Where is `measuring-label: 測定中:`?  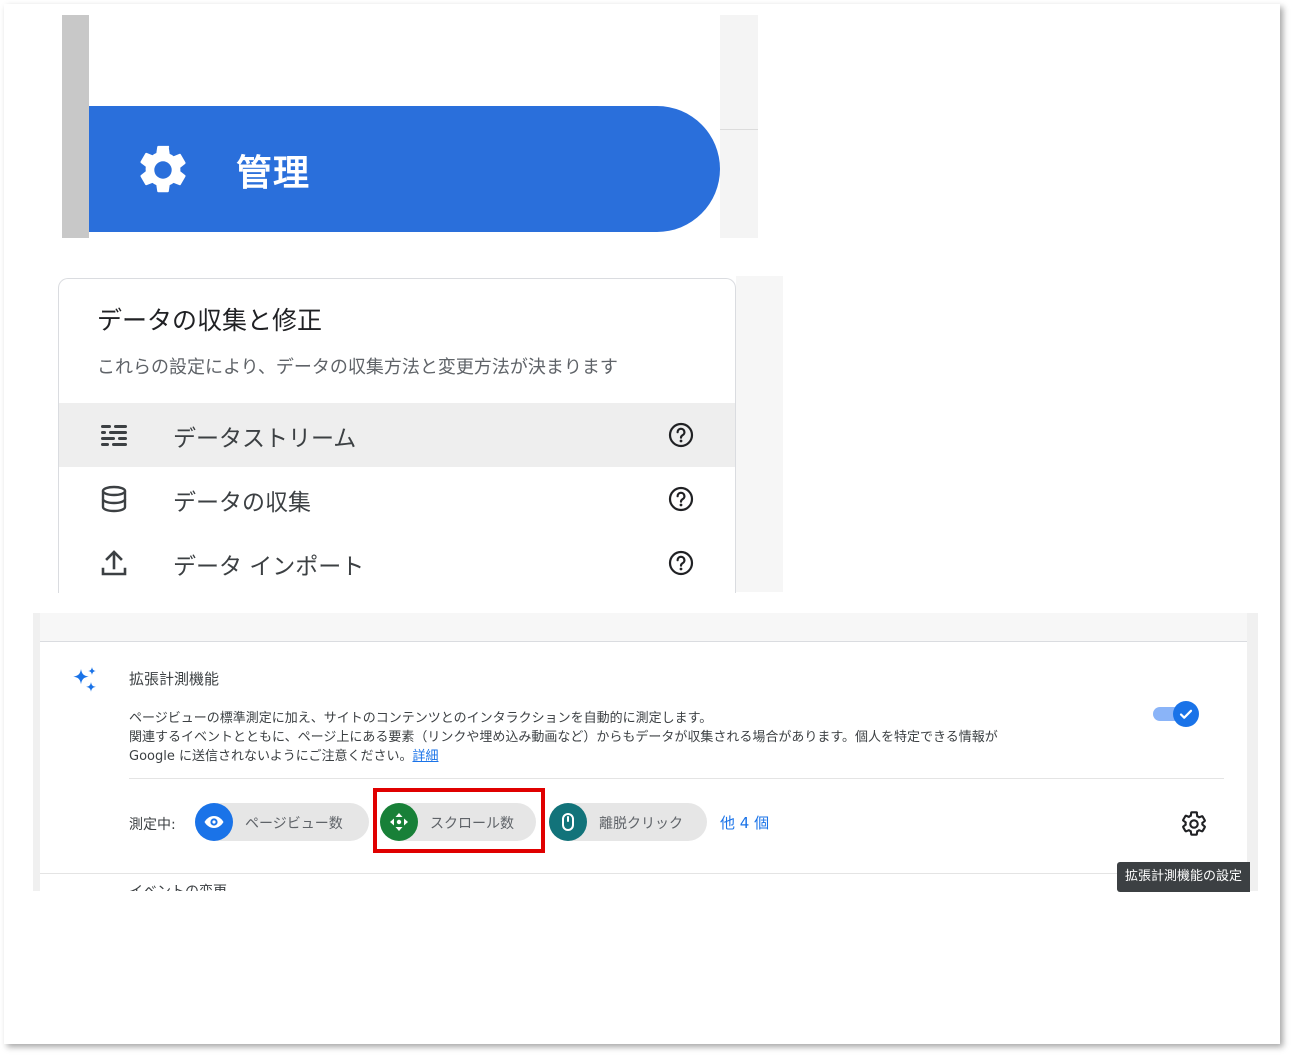 measuring-label: 測定中: is located at coordinates (152, 825).